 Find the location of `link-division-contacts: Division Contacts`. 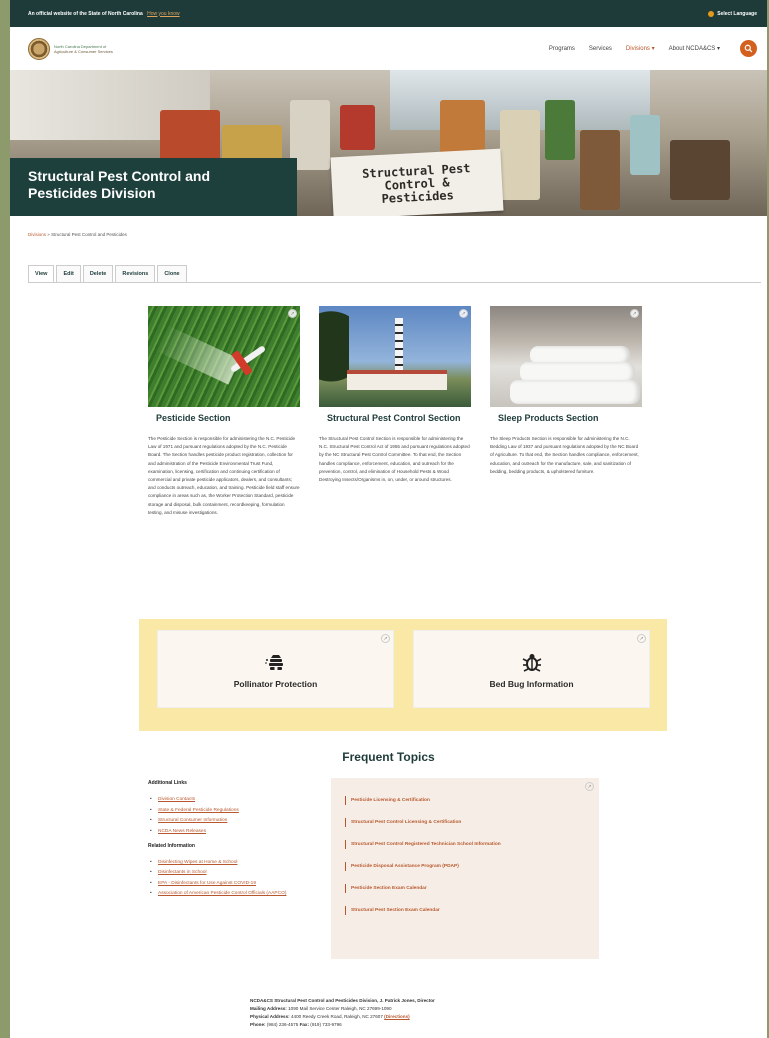

link-division-contacts: Division Contacts is located at coordinates (176, 799).